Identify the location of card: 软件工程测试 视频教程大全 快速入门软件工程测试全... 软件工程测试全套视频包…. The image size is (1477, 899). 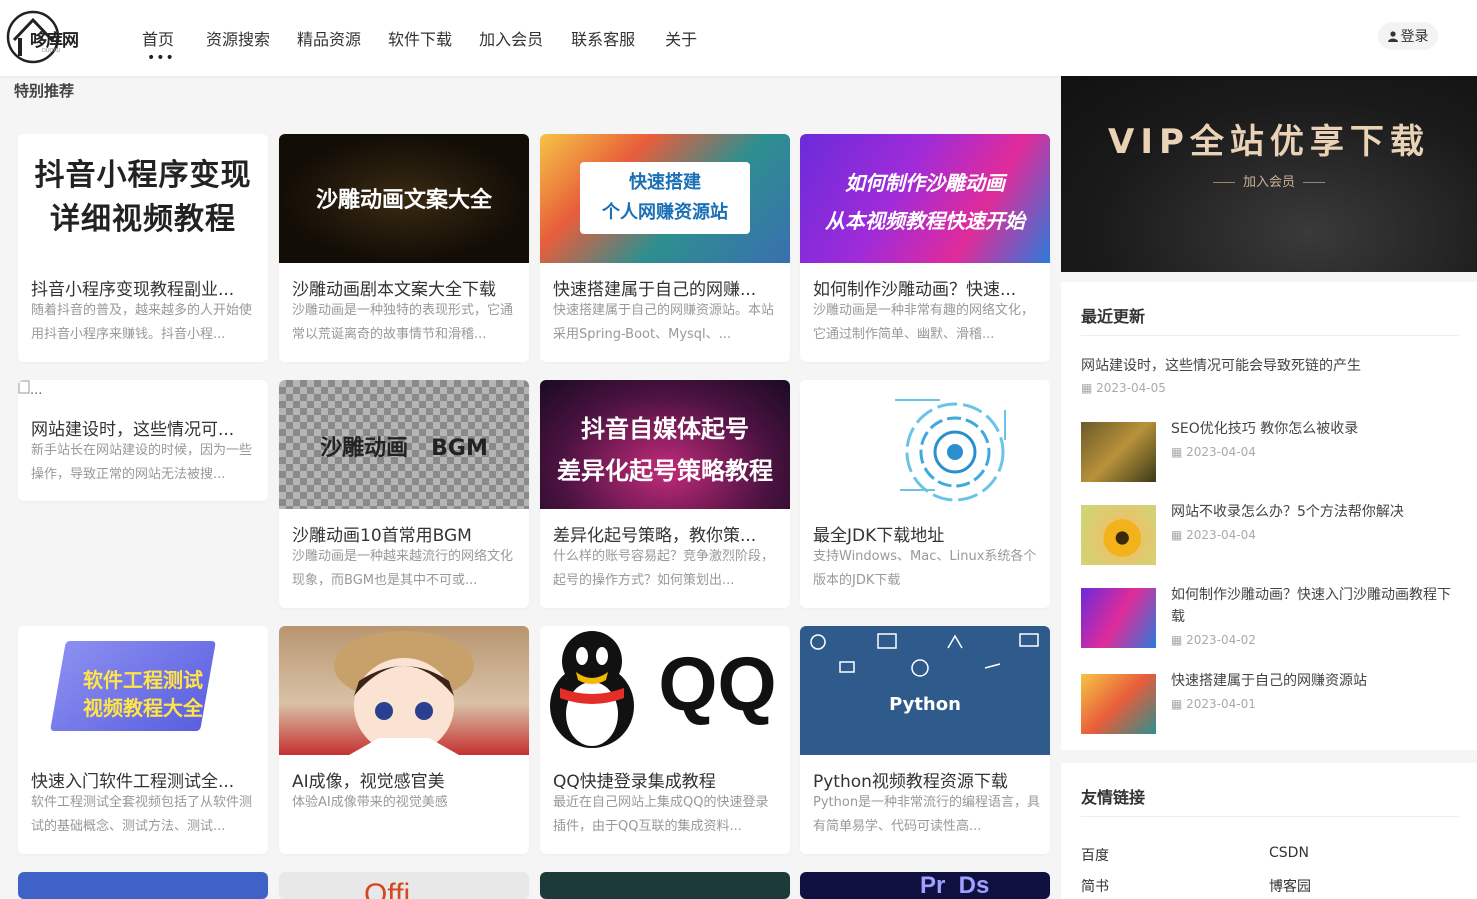
(143, 740).